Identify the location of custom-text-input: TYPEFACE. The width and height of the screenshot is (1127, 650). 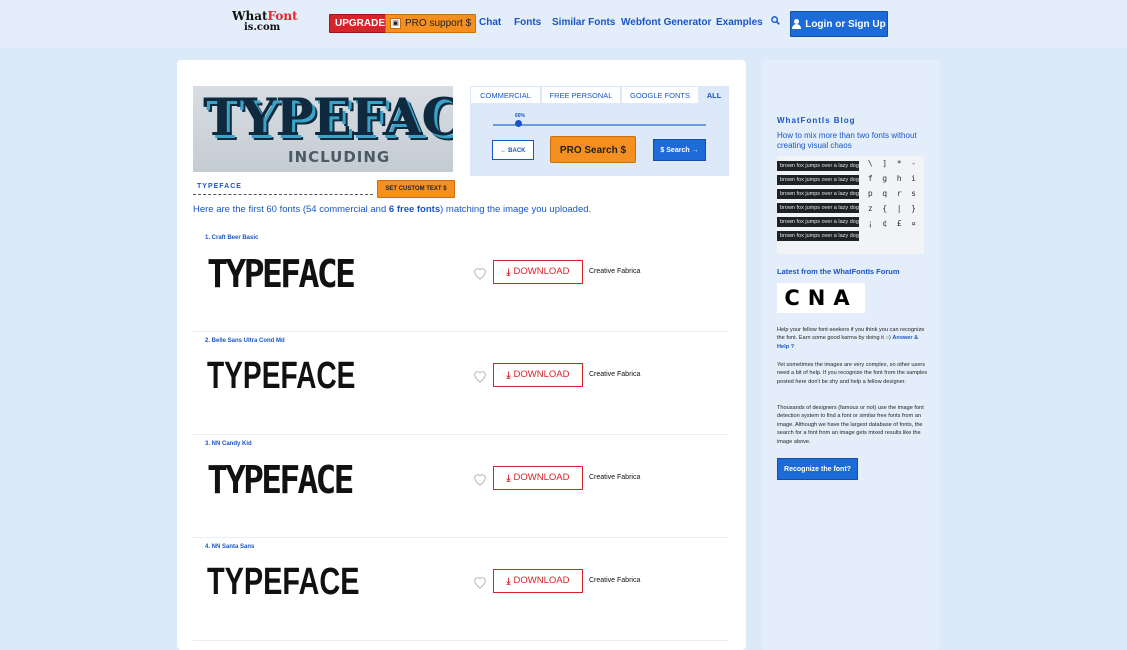
(219, 186).